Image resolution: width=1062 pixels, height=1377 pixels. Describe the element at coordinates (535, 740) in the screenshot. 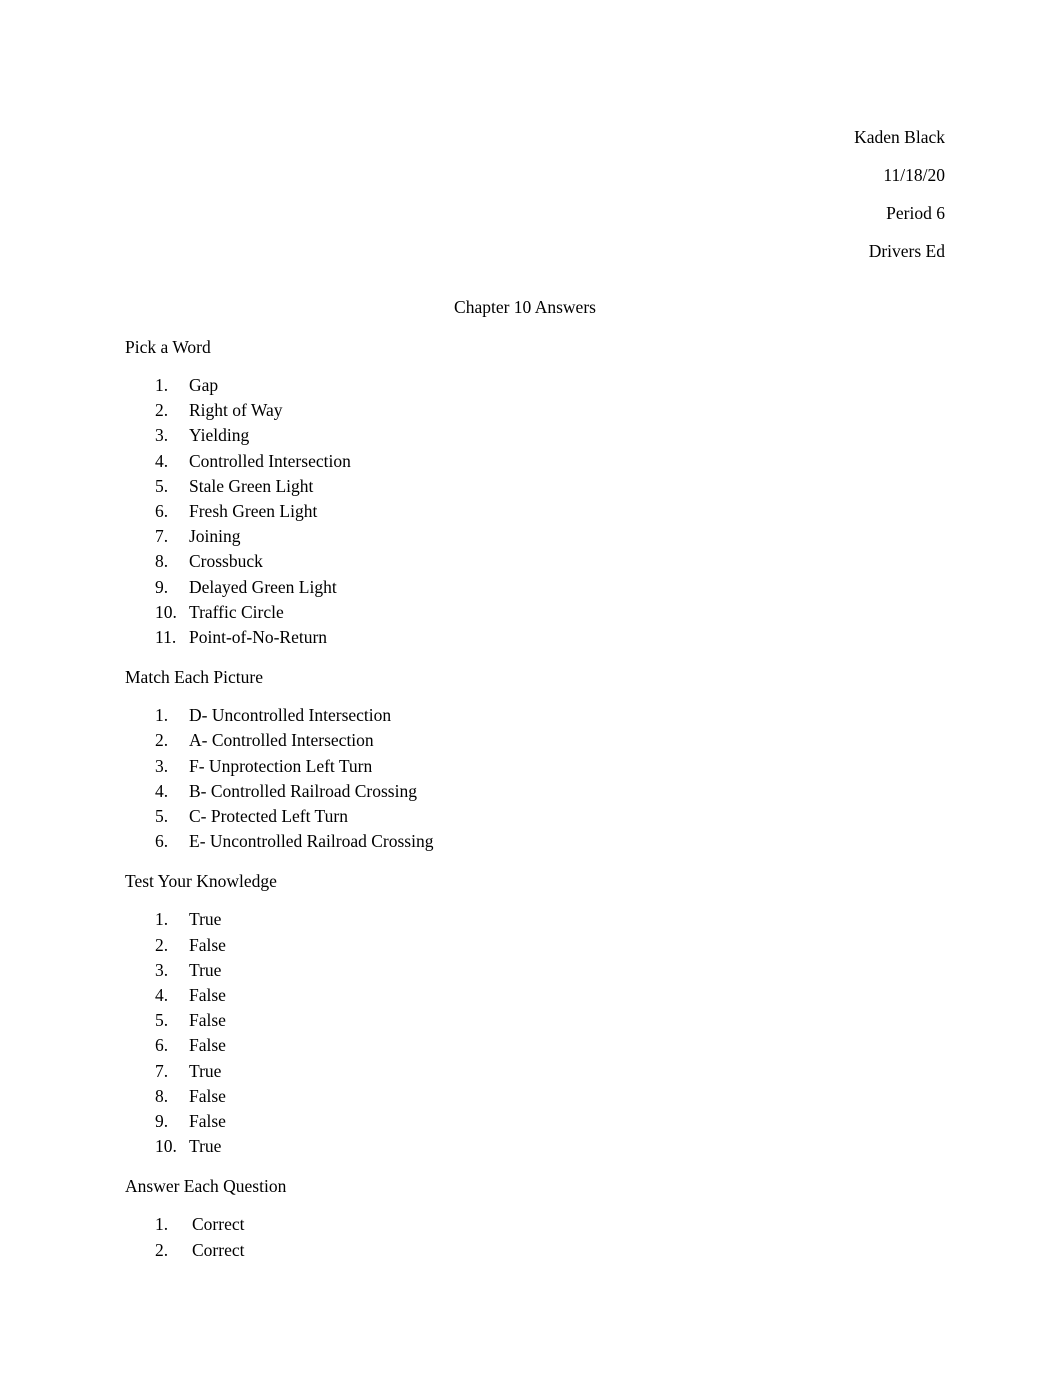

I see `list-item: 2. A- Controlled Intersection` at that location.